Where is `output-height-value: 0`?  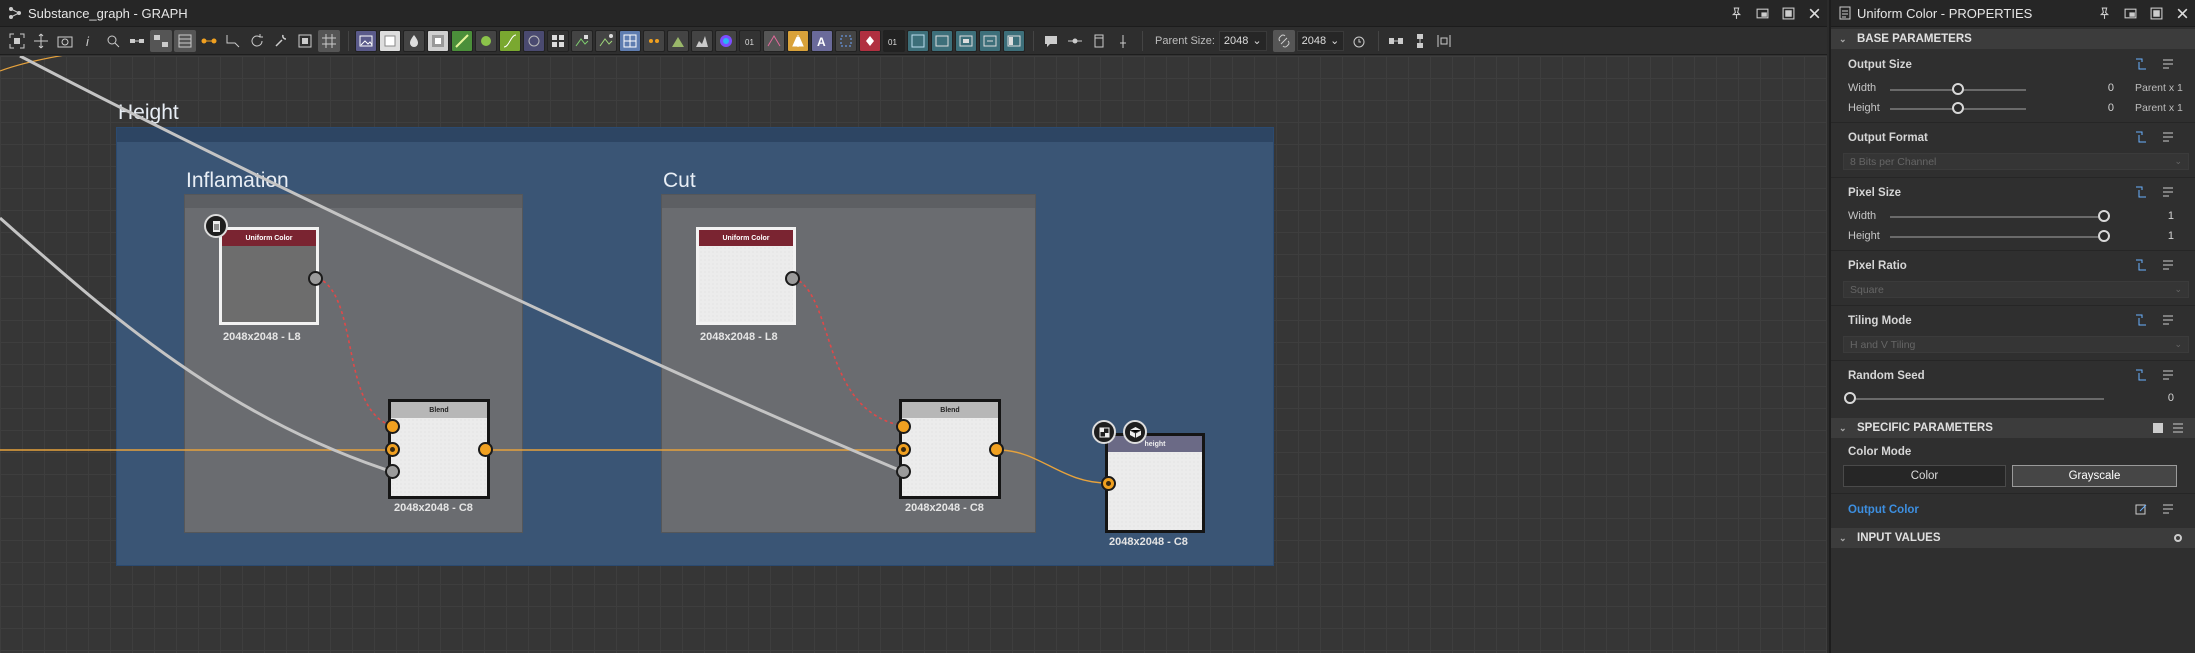
output-height-value: 0 is located at coordinates (2099, 108).